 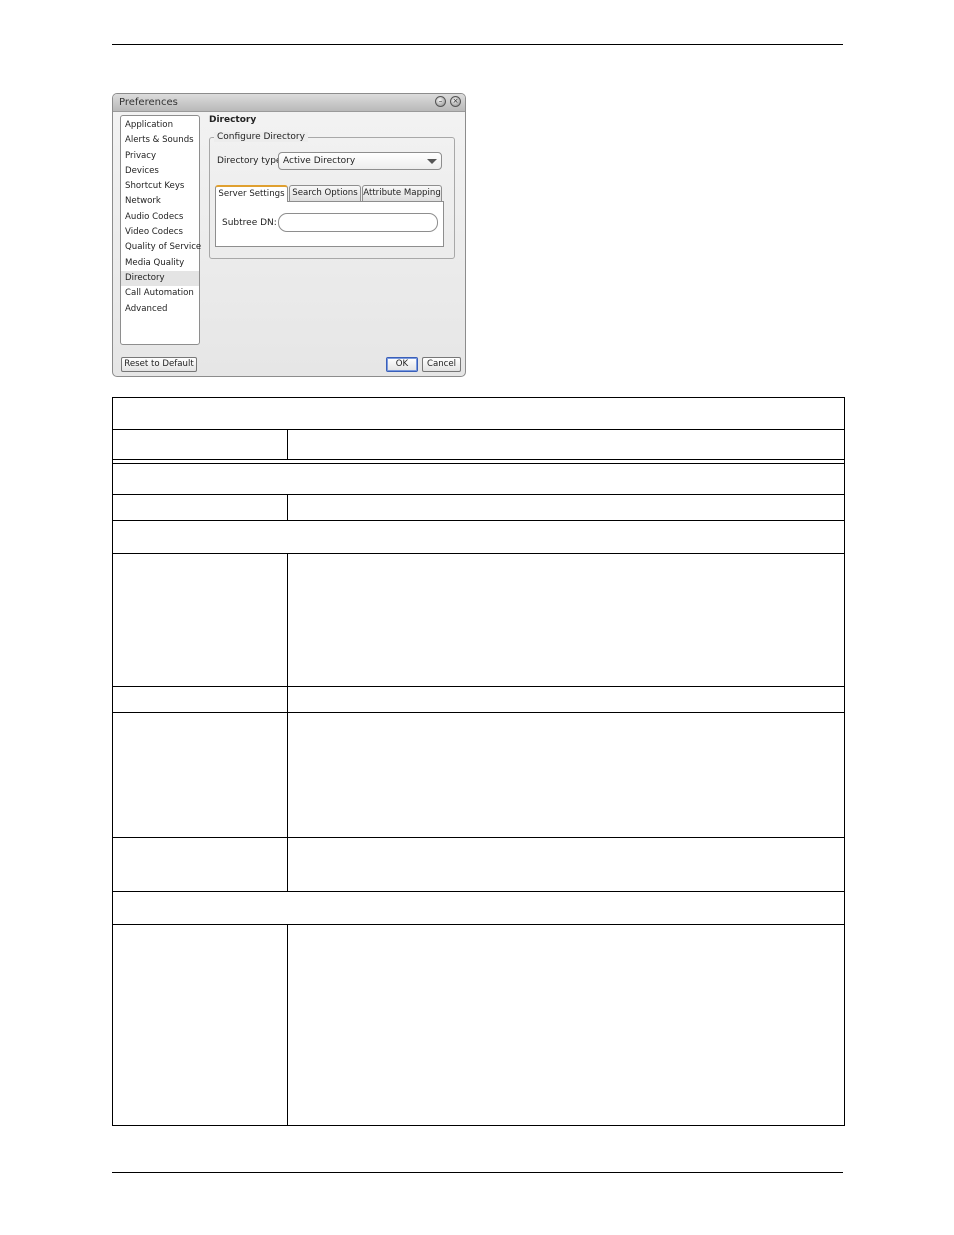 I want to click on header-rule, so click(x=477, y=44).